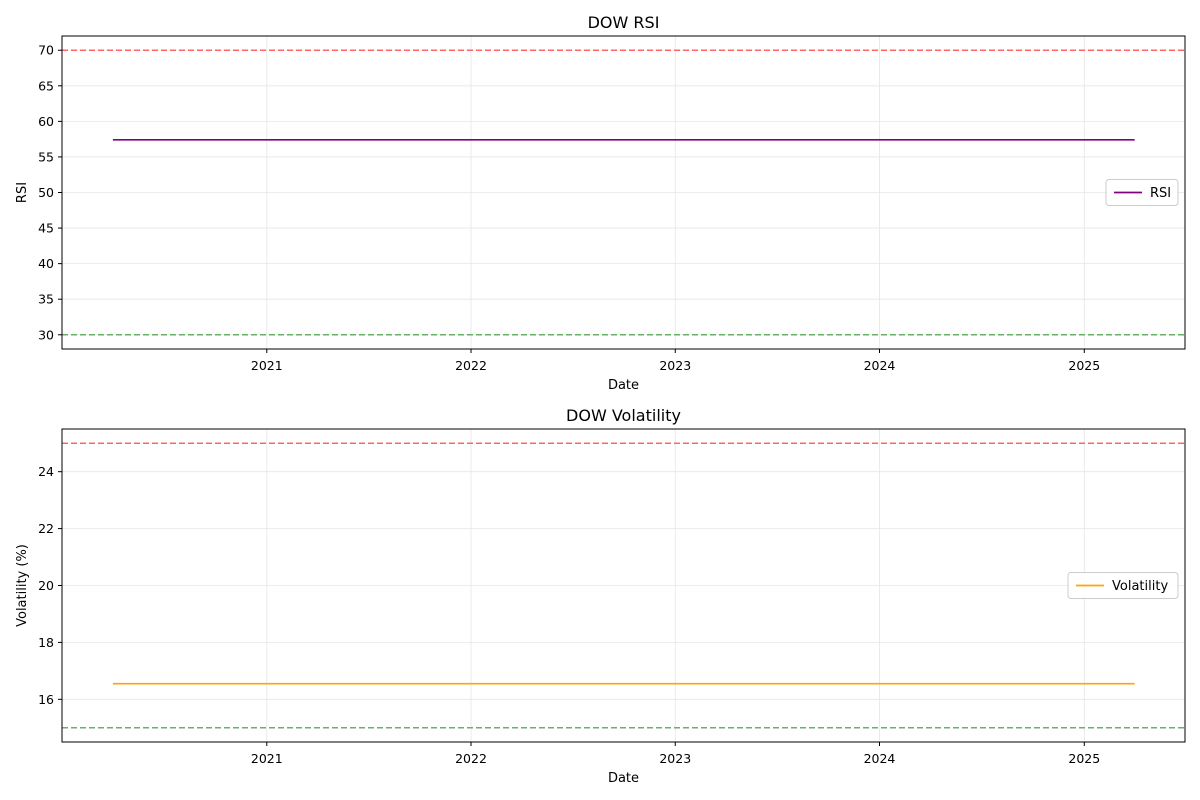  I want to click on chart-title: DOW RSI, so click(624, 22).